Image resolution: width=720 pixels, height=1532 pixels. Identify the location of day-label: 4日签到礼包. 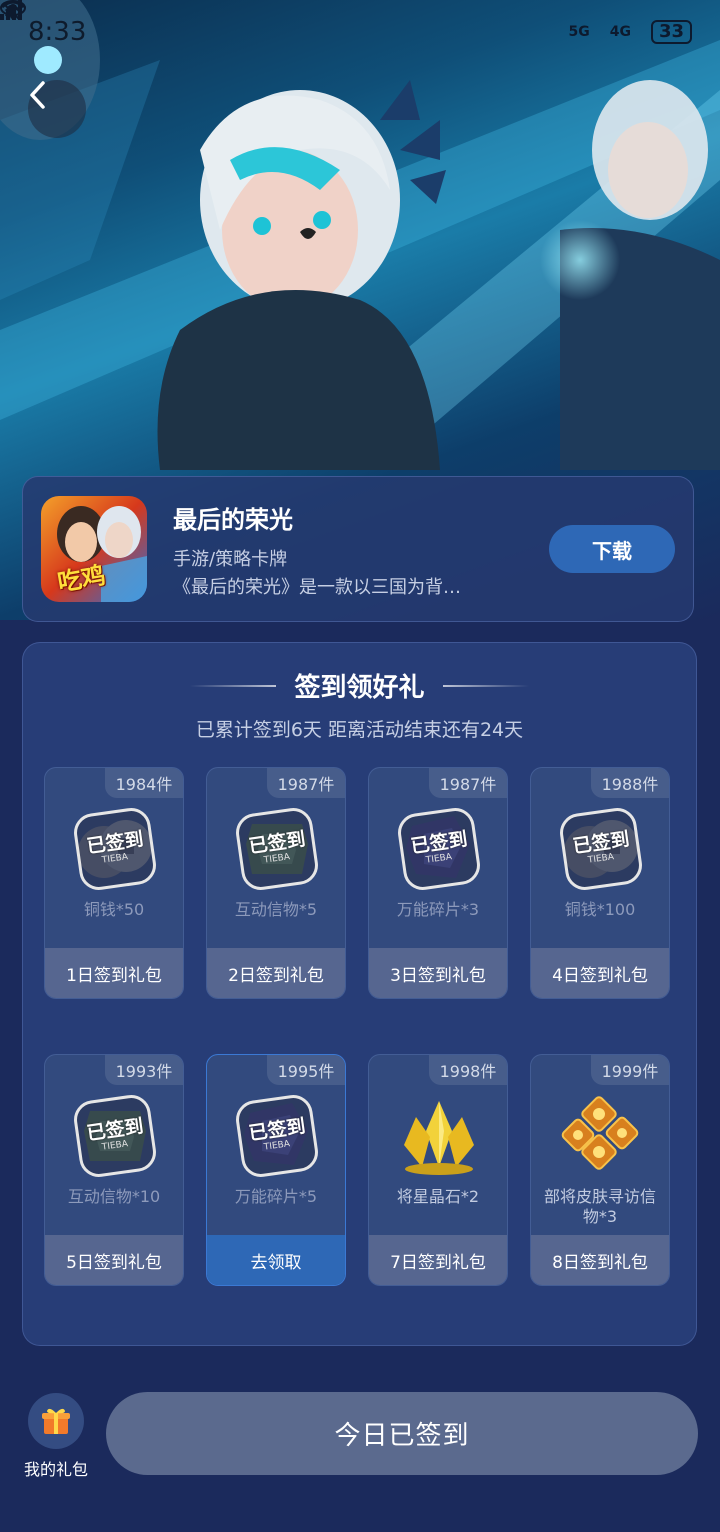
(600, 973).